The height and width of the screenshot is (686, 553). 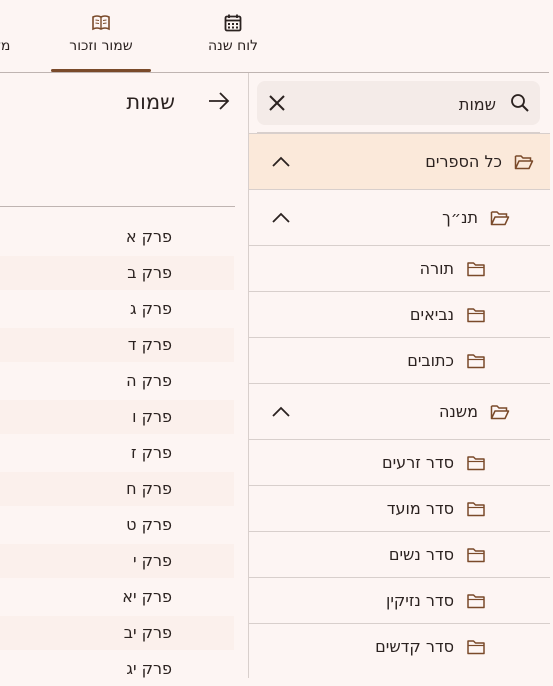 What do you see at coordinates (399, 360) in the screenshot?
I see `tree-item: כתובים` at bounding box center [399, 360].